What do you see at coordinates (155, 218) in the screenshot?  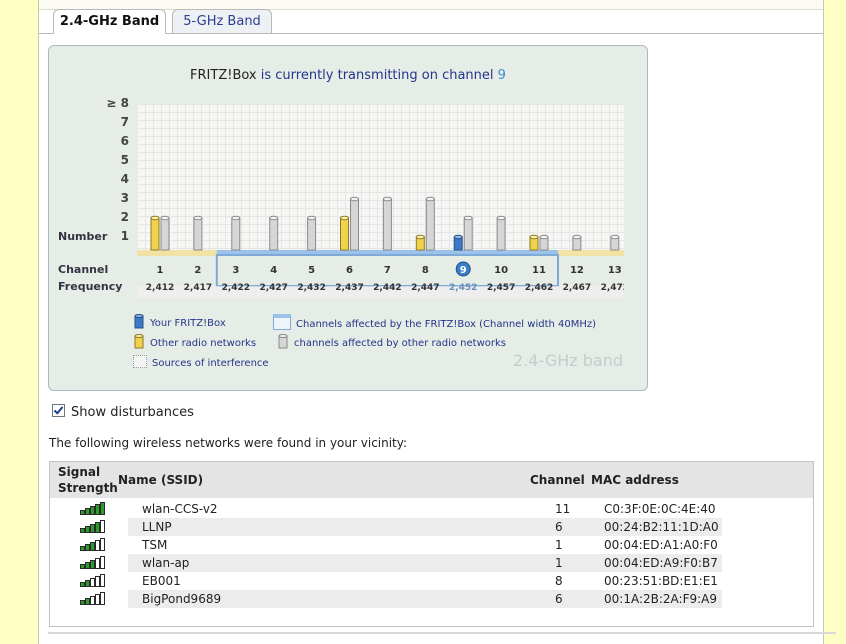 I see `yellow-bar-ch1-top` at bounding box center [155, 218].